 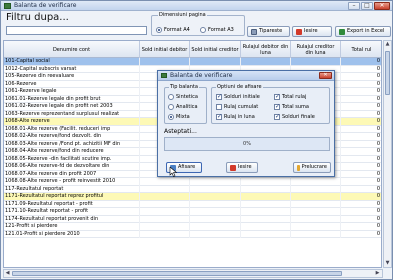 I want to click on export-excel-button: Export in Excel, so click(x=363, y=31).